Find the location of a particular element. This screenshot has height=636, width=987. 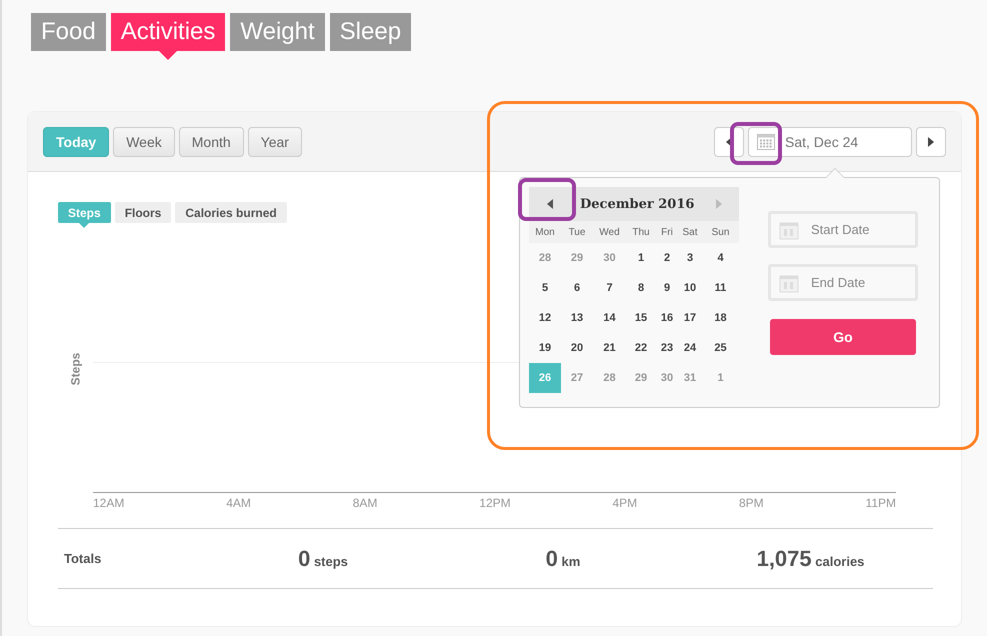

calendar-day: 22 is located at coordinates (641, 348).